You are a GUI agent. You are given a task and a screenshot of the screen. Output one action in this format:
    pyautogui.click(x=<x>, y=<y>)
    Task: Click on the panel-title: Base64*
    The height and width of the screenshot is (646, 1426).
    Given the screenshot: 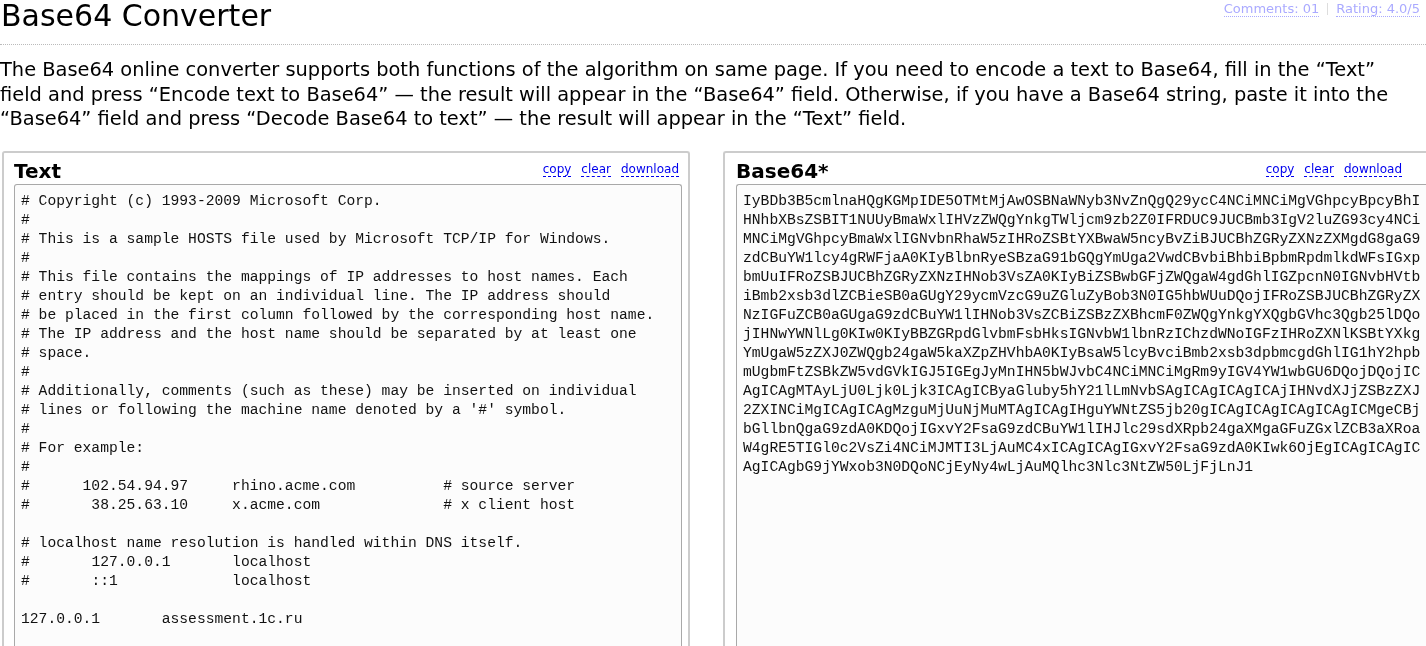 What is the action you would take?
    pyautogui.click(x=782, y=171)
    